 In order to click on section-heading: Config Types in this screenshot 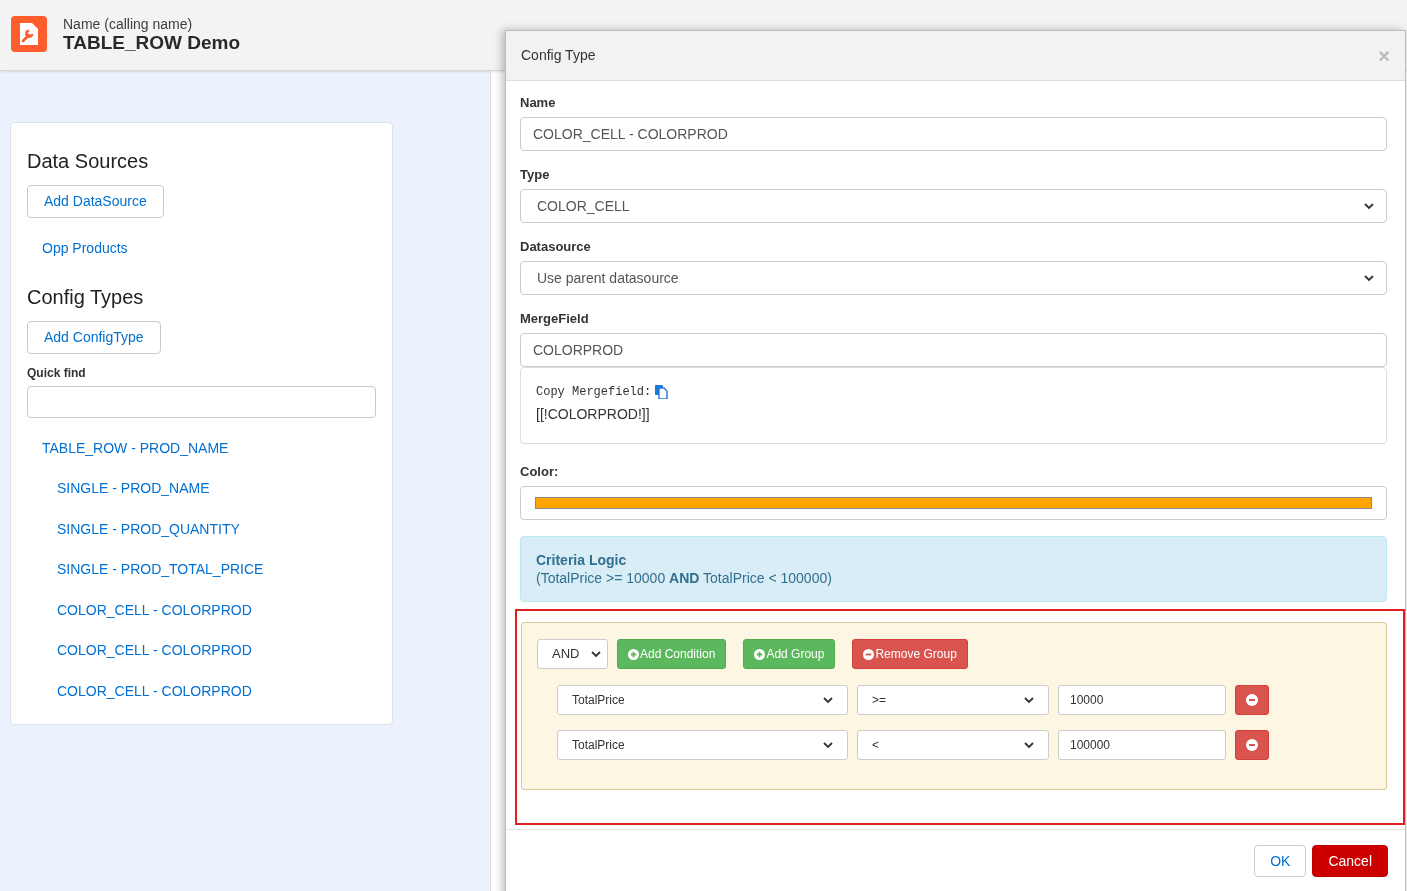, I will do `click(86, 297)`.